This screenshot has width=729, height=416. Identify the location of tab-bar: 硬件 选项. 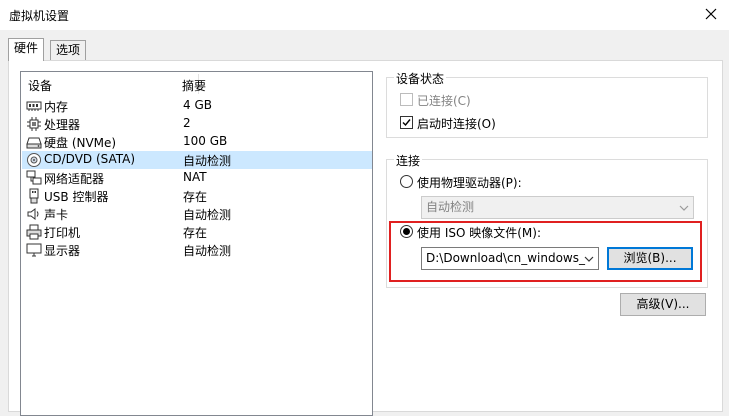
(364, 45).